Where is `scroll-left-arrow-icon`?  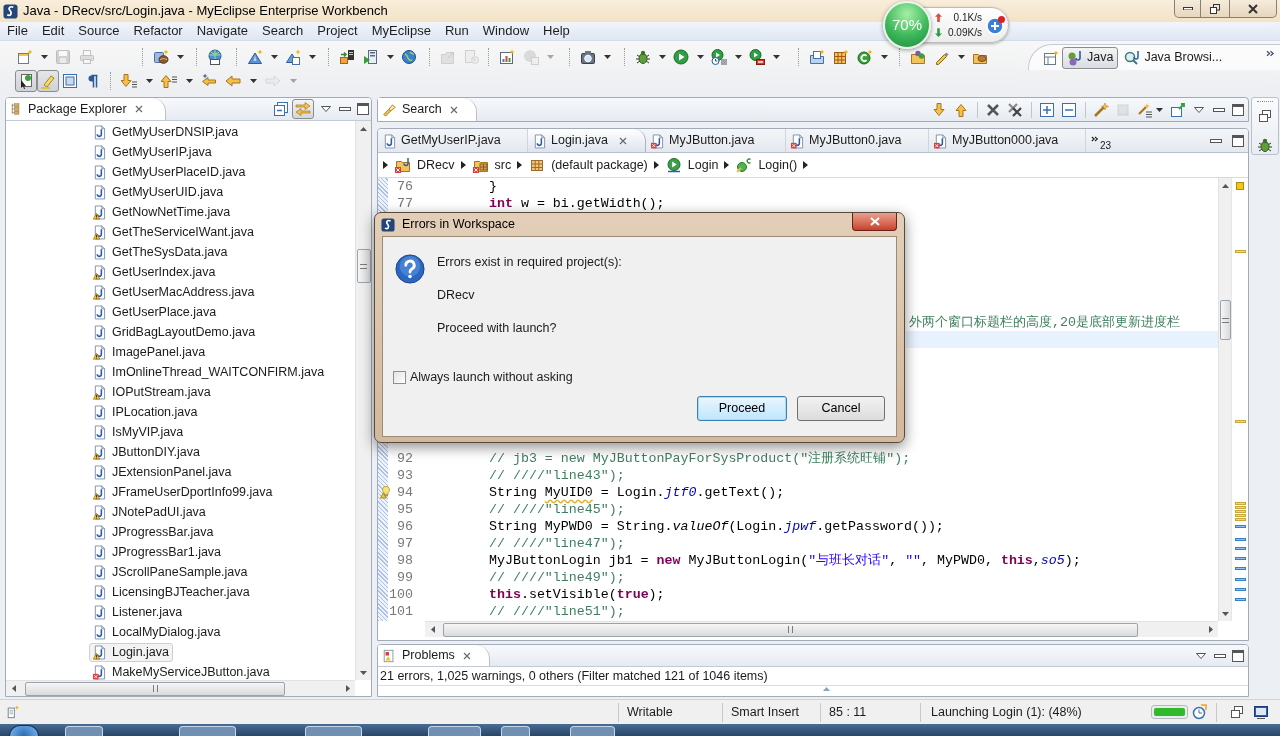 scroll-left-arrow-icon is located at coordinates (432, 629).